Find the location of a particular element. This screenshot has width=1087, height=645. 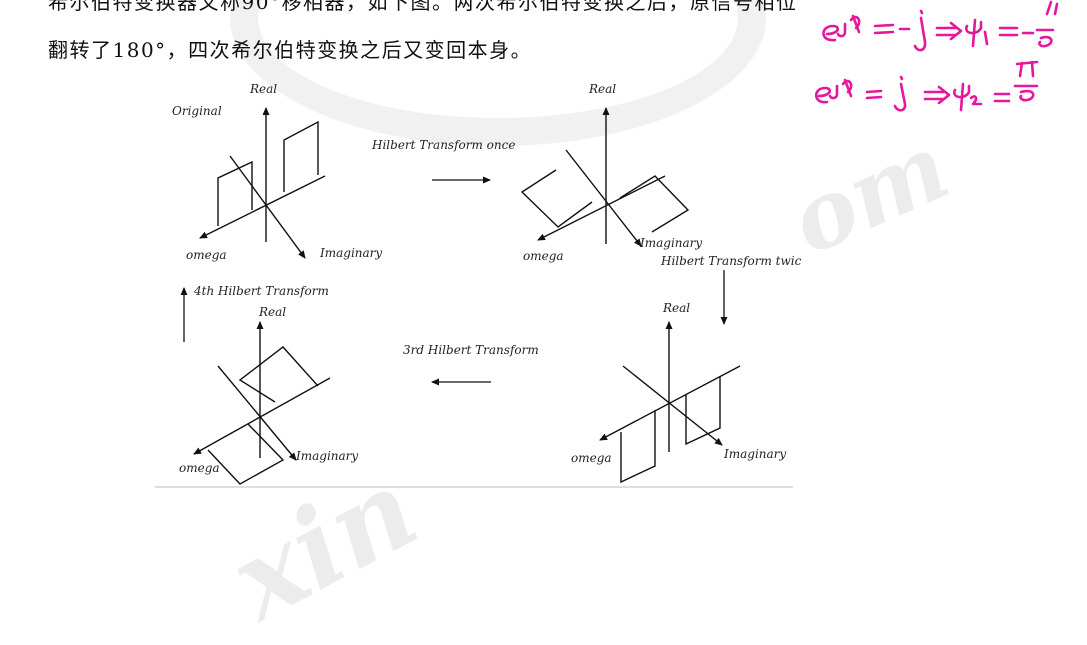

transform-label: 3rd Hilbert Transform is located at coordinates (471, 350).